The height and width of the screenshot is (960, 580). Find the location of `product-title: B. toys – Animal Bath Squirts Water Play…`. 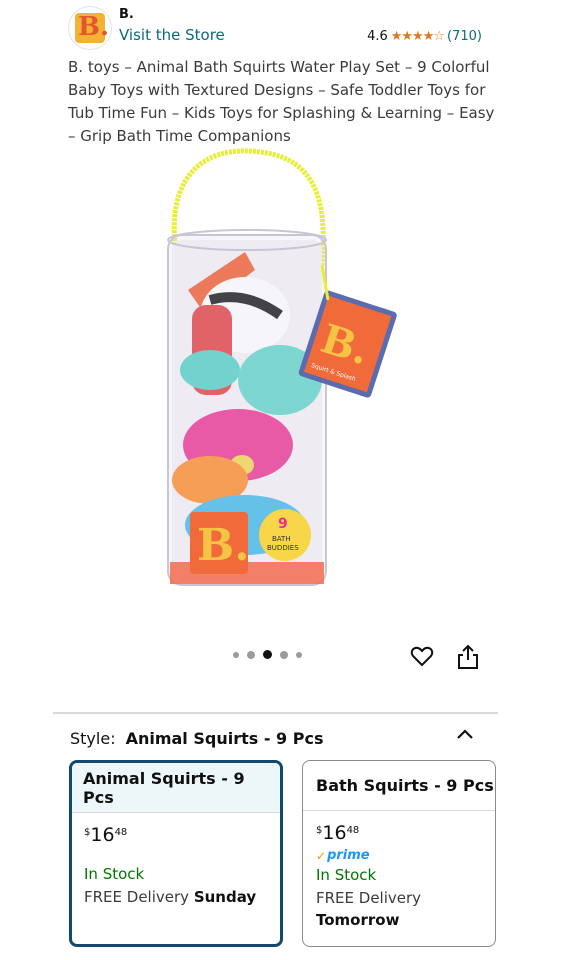

product-title: B. toys – Animal Bath Squirts Water Play… is located at coordinates (281, 101).